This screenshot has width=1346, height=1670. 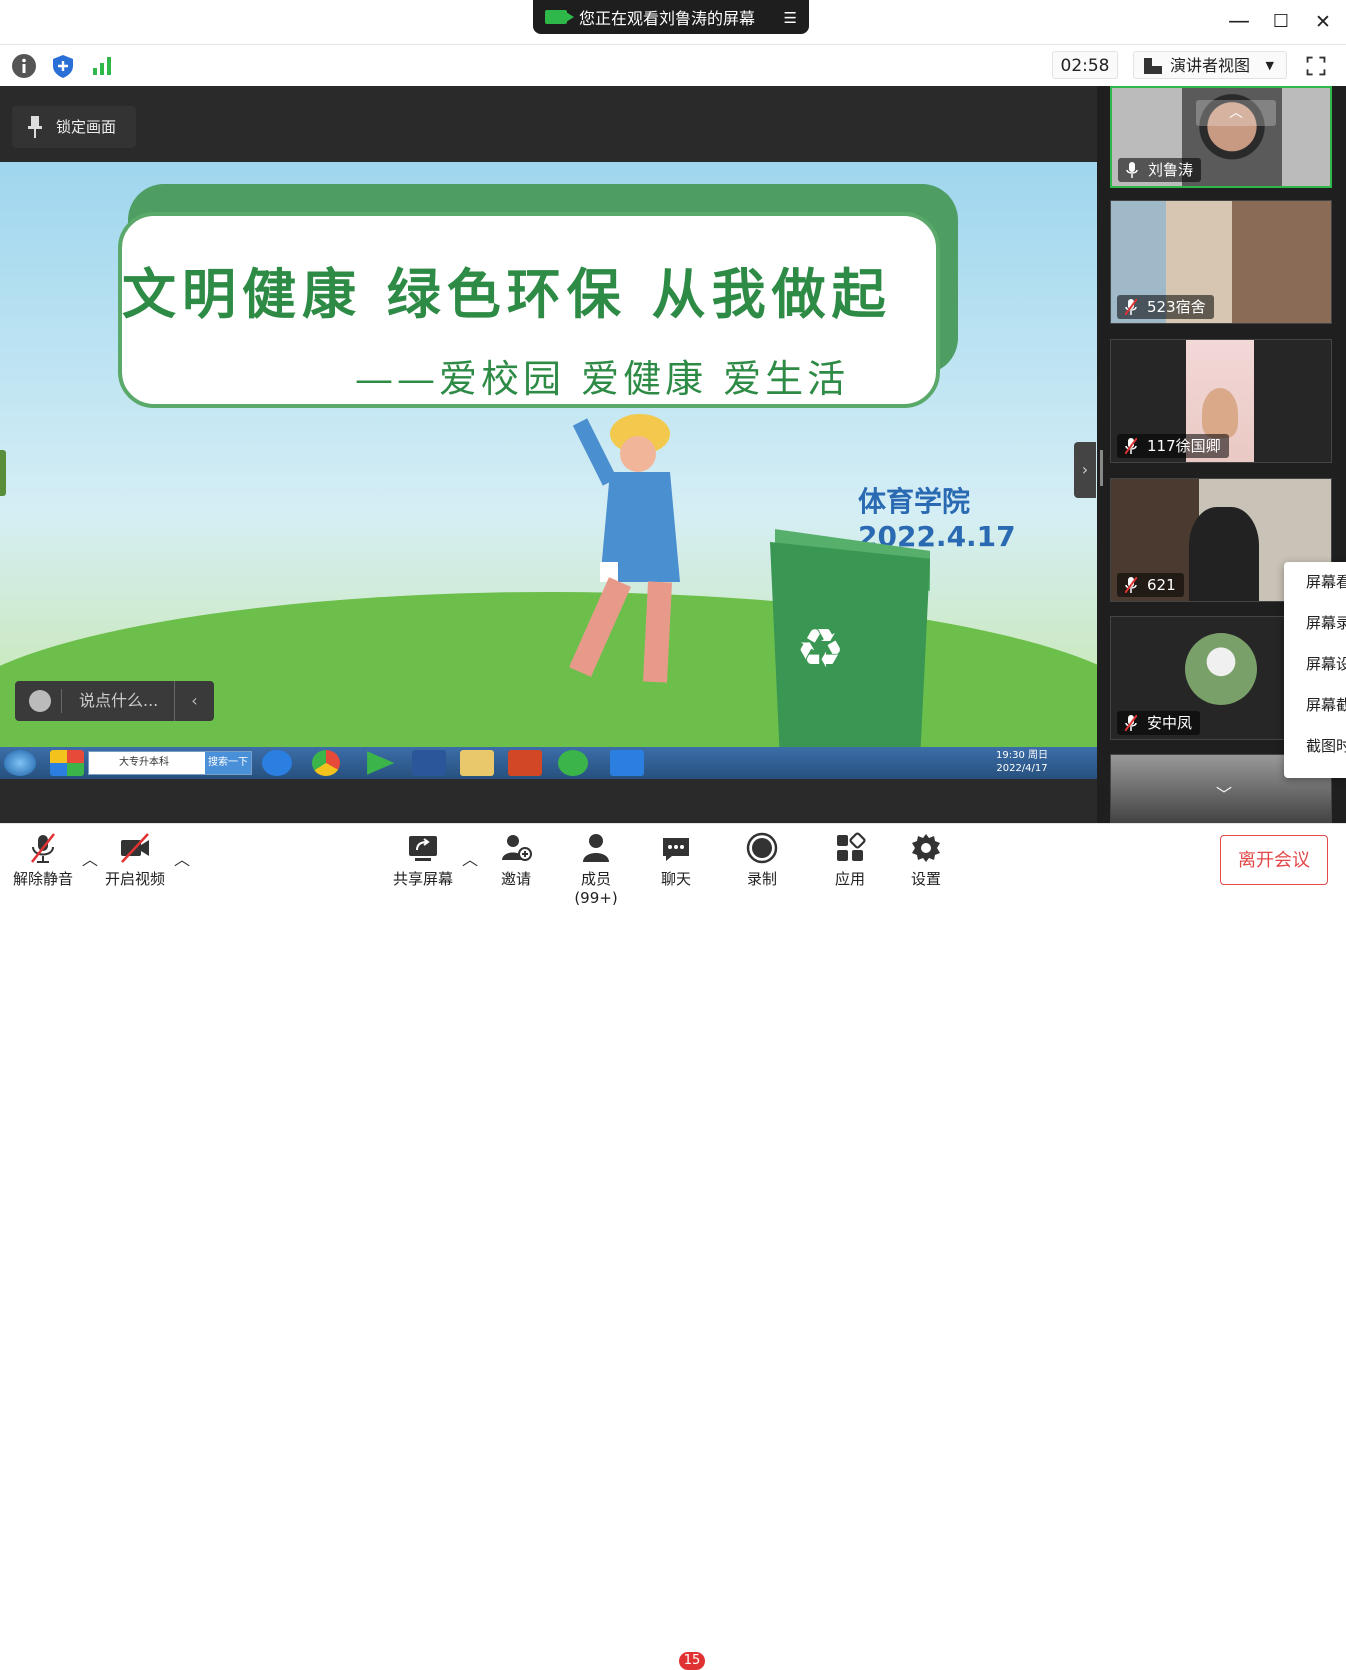 What do you see at coordinates (849, 879) in the screenshot?
I see `apps-label: 应用` at bounding box center [849, 879].